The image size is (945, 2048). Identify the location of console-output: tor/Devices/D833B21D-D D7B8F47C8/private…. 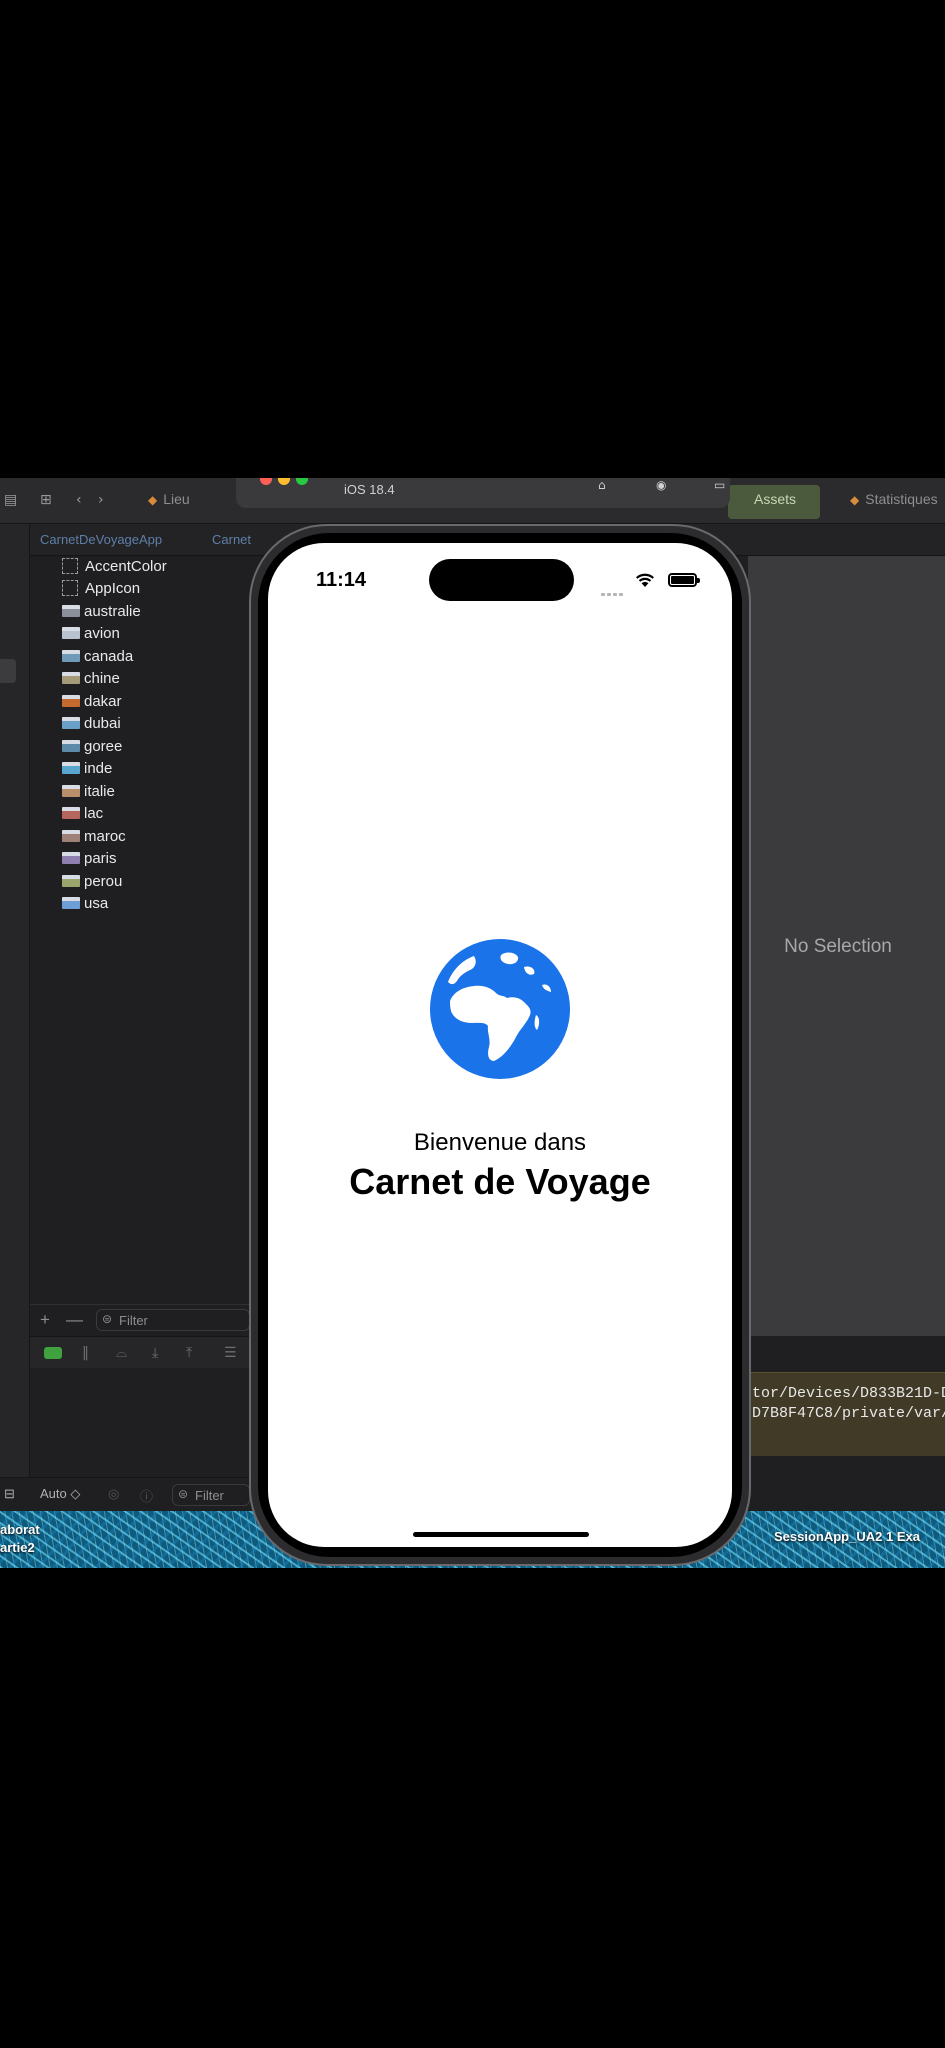
(846, 1414).